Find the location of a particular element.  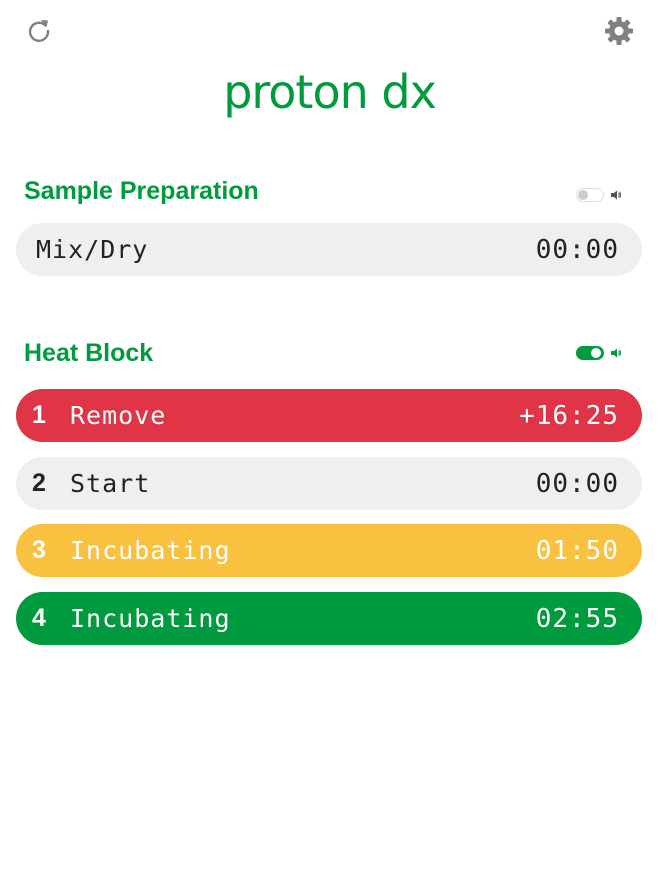

refresh-button is located at coordinates (39, 31).